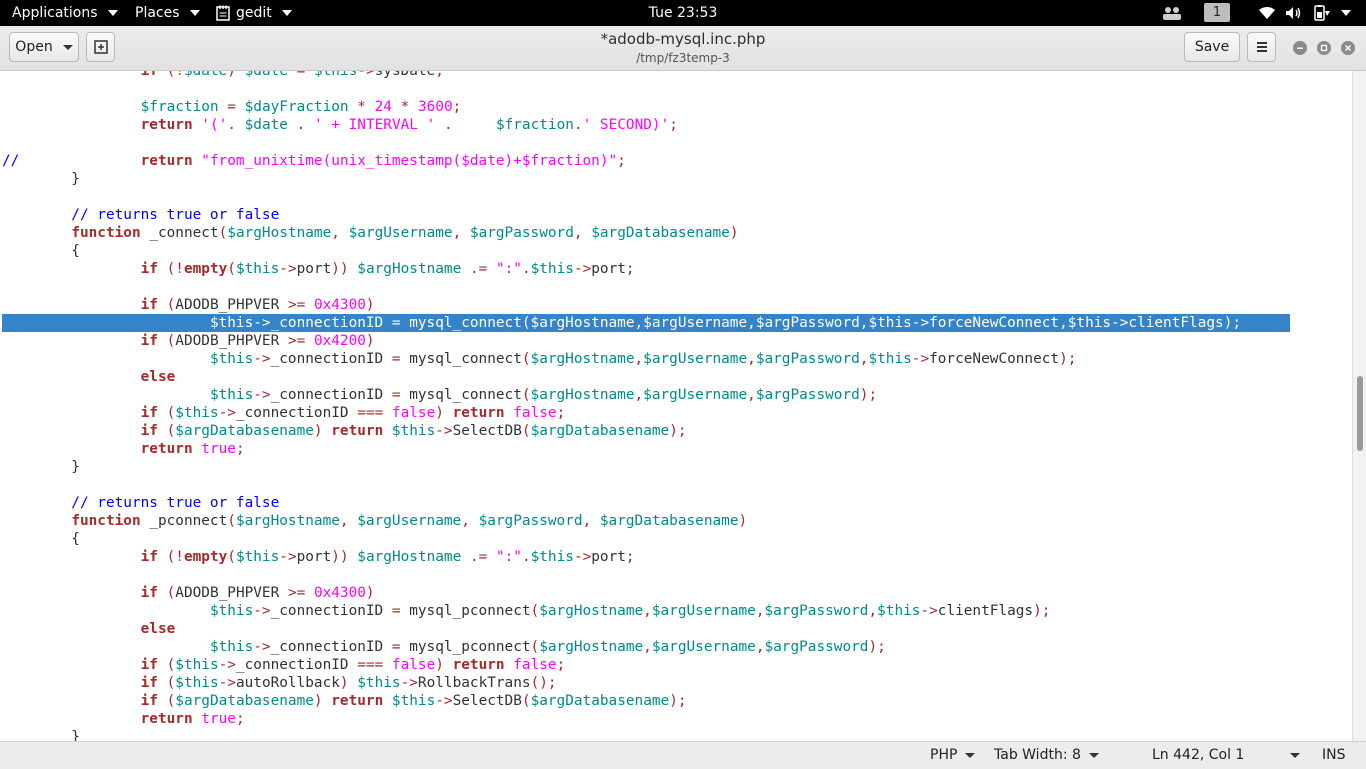 This screenshot has width=1366, height=769. Describe the element at coordinates (683, 39) in the screenshot. I see `window-title: *adodb-mysql.inc.php` at that location.